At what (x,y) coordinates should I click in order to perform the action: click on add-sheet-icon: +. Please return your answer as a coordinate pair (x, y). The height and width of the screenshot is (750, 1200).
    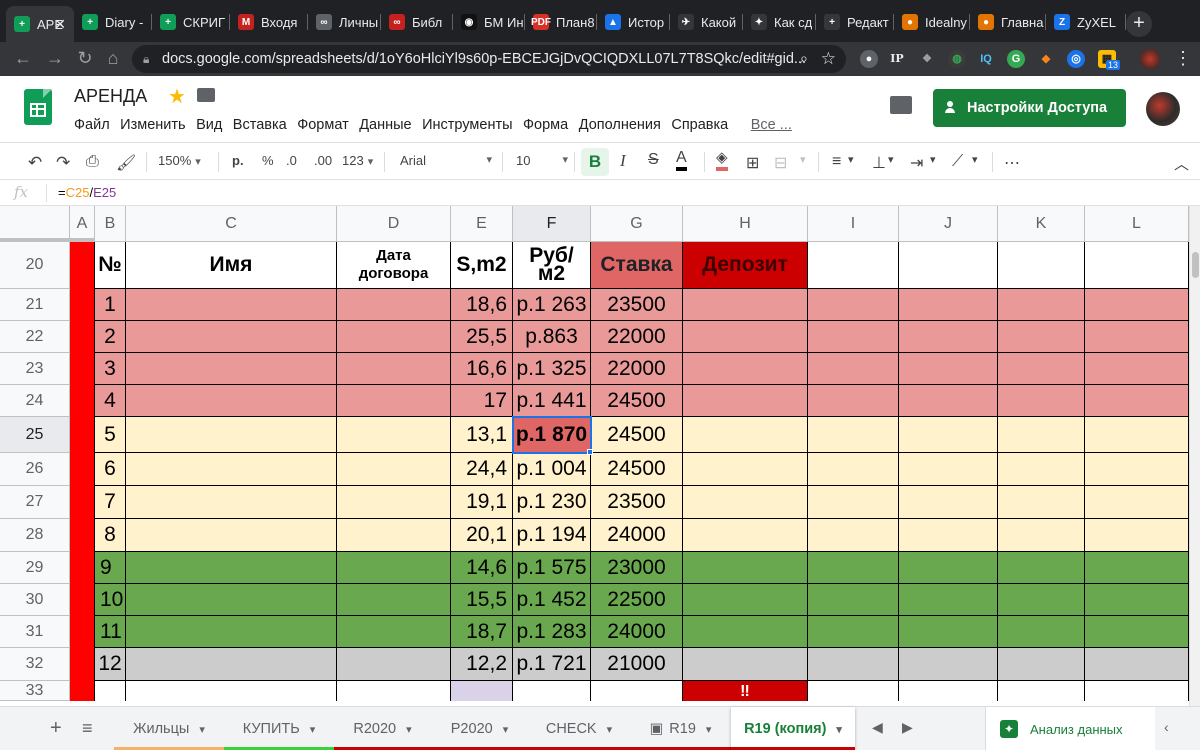
    Looking at the image, I should click on (56, 728).